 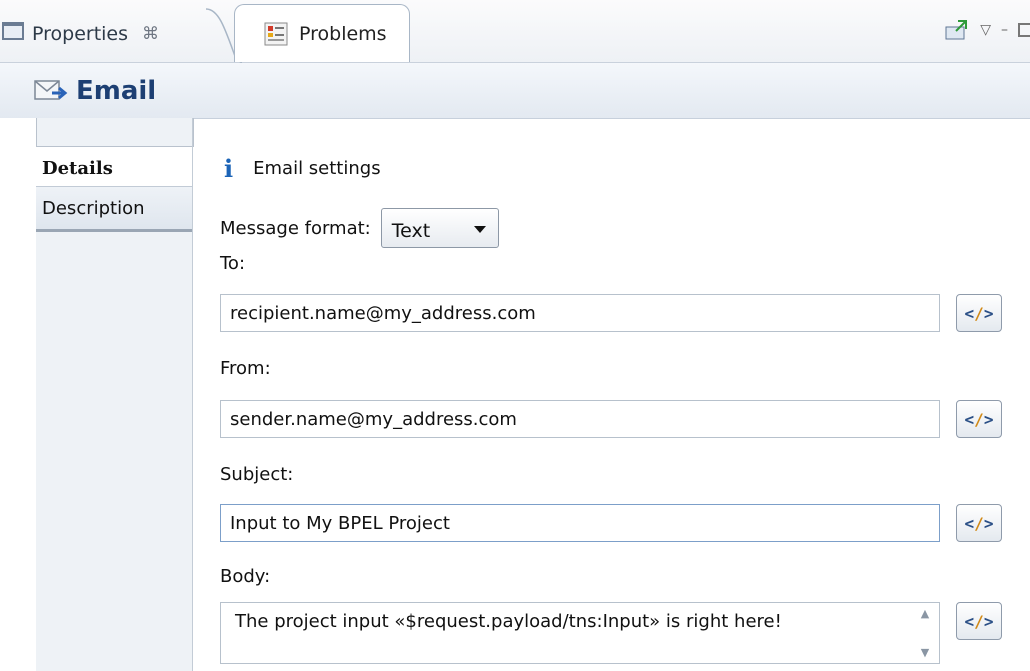 What do you see at coordinates (411, 231) in the screenshot?
I see `message-format-value: Text` at bounding box center [411, 231].